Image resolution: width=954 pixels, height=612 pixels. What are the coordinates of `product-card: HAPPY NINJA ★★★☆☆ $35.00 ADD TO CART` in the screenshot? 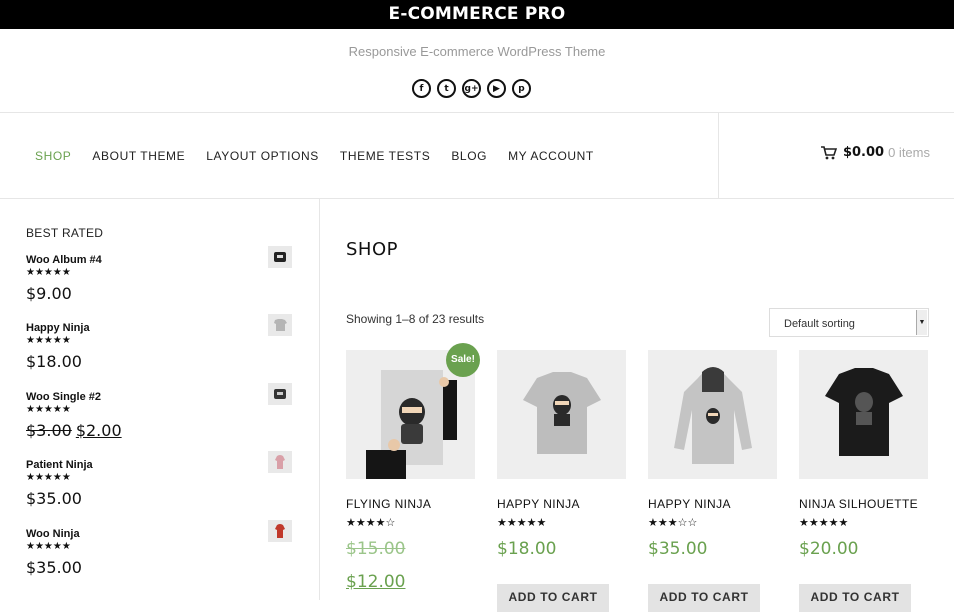 It's located at (712, 481).